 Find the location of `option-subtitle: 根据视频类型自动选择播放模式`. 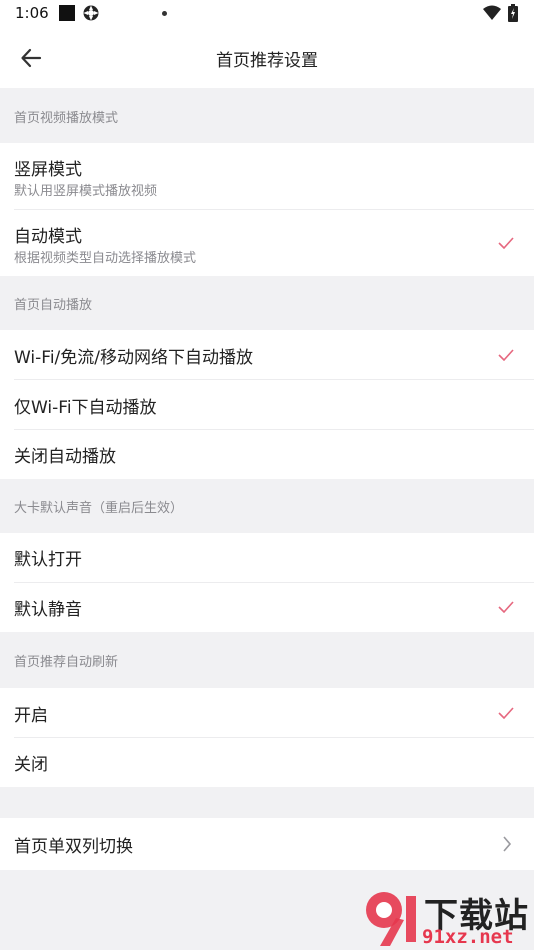

option-subtitle: 根据视频类型自动选择播放模式 is located at coordinates (105, 258).